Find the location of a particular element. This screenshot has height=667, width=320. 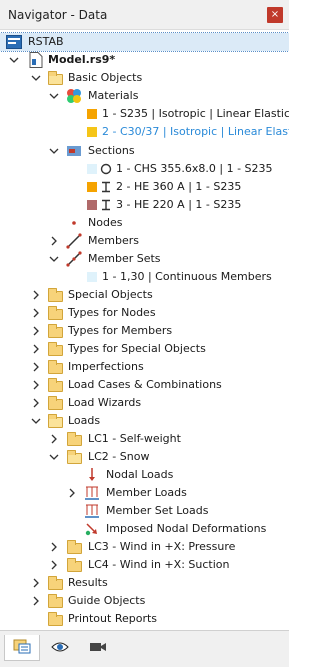

tree-sections: Sections is located at coordinates (144, 151).